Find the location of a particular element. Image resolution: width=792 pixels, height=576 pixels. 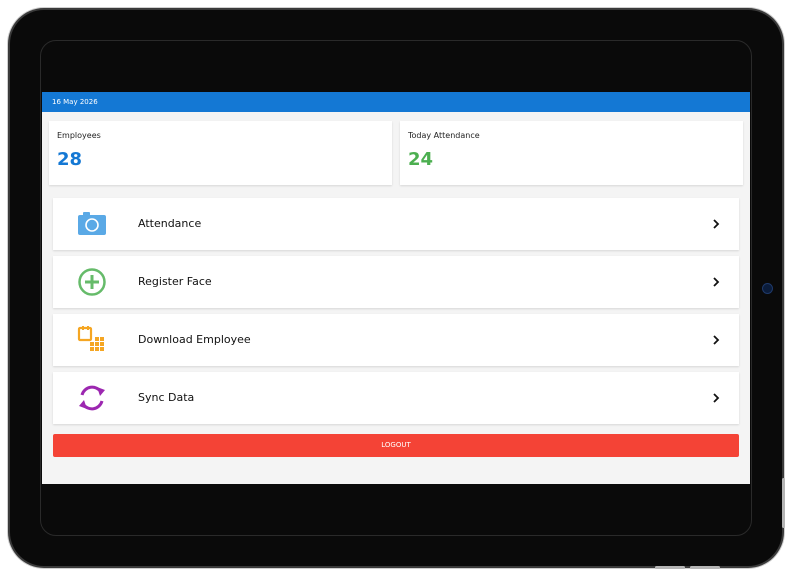

menu-item-download-employee: Download Employee is located at coordinates (396, 340).